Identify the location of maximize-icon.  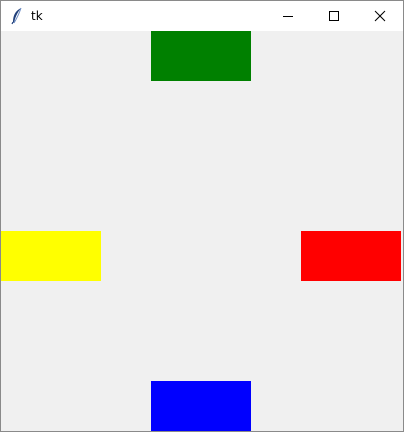
(334, 16).